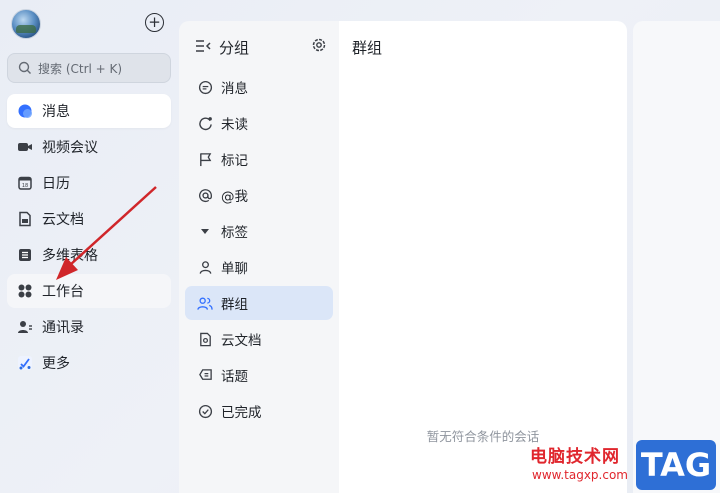 The height and width of the screenshot is (493, 720). I want to click on filter-label: 群组, so click(234, 305).